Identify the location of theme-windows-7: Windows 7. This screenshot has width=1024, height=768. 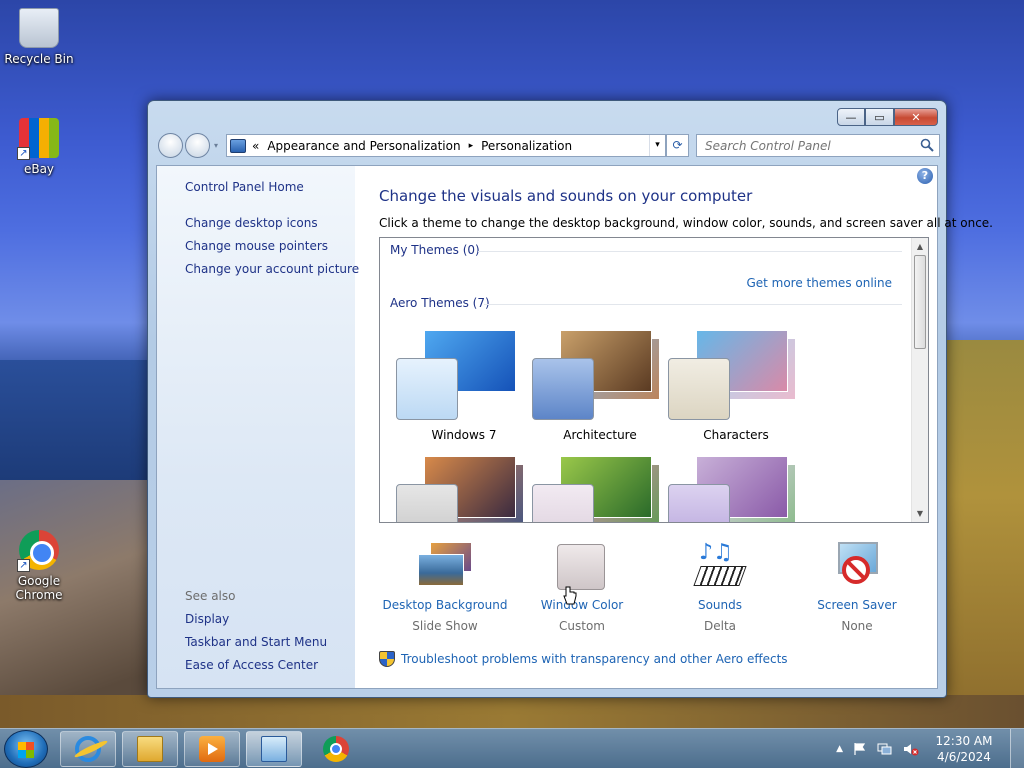
(464, 390).